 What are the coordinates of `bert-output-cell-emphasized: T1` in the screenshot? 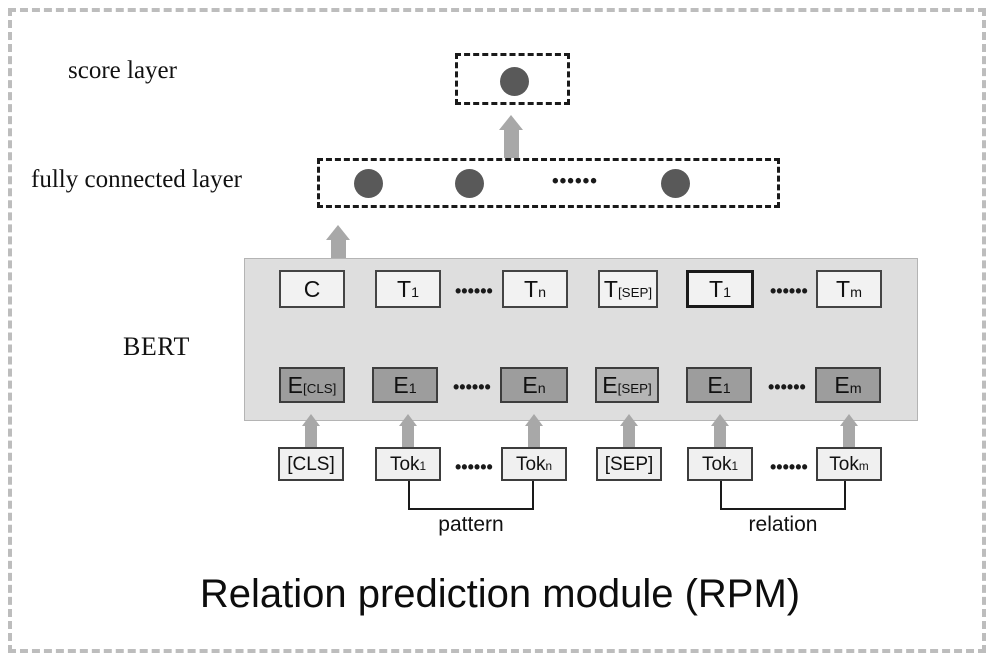 It's located at (720, 289).